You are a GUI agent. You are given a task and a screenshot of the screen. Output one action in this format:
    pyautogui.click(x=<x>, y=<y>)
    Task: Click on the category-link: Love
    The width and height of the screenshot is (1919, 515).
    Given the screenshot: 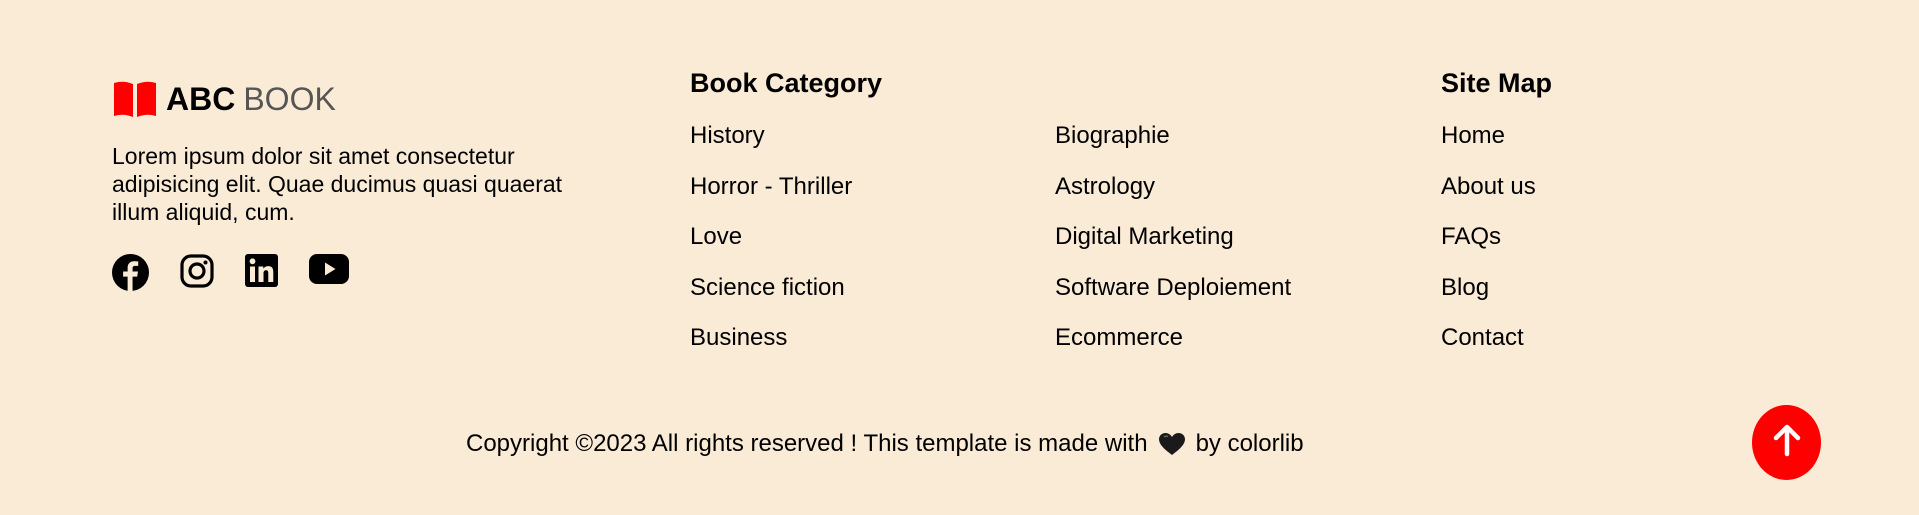 What is the action you would take?
    pyautogui.click(x=771, y=237)
    